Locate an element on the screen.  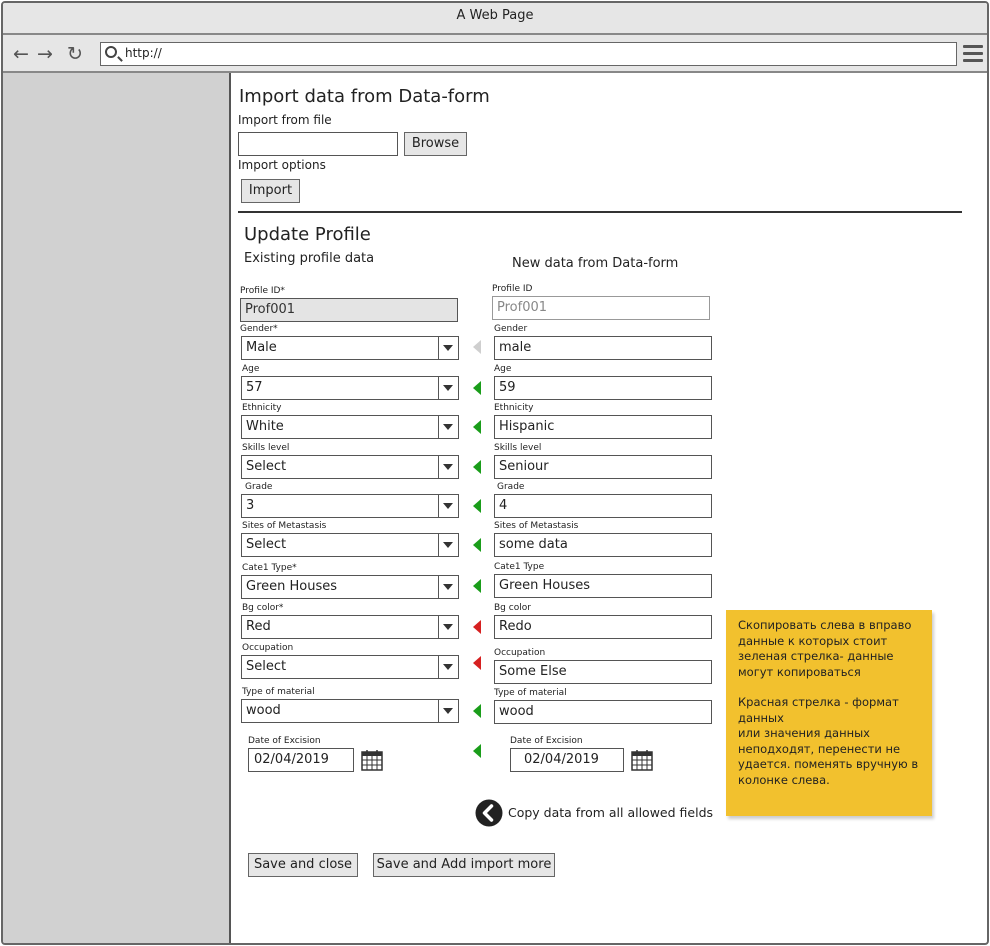
left-select-field: 57 is located at coordinates (350, 388).